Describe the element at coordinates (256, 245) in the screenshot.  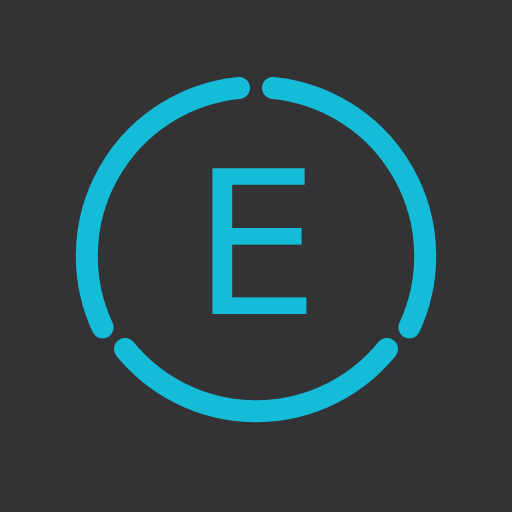
I see `logo-letter: E` at that location.